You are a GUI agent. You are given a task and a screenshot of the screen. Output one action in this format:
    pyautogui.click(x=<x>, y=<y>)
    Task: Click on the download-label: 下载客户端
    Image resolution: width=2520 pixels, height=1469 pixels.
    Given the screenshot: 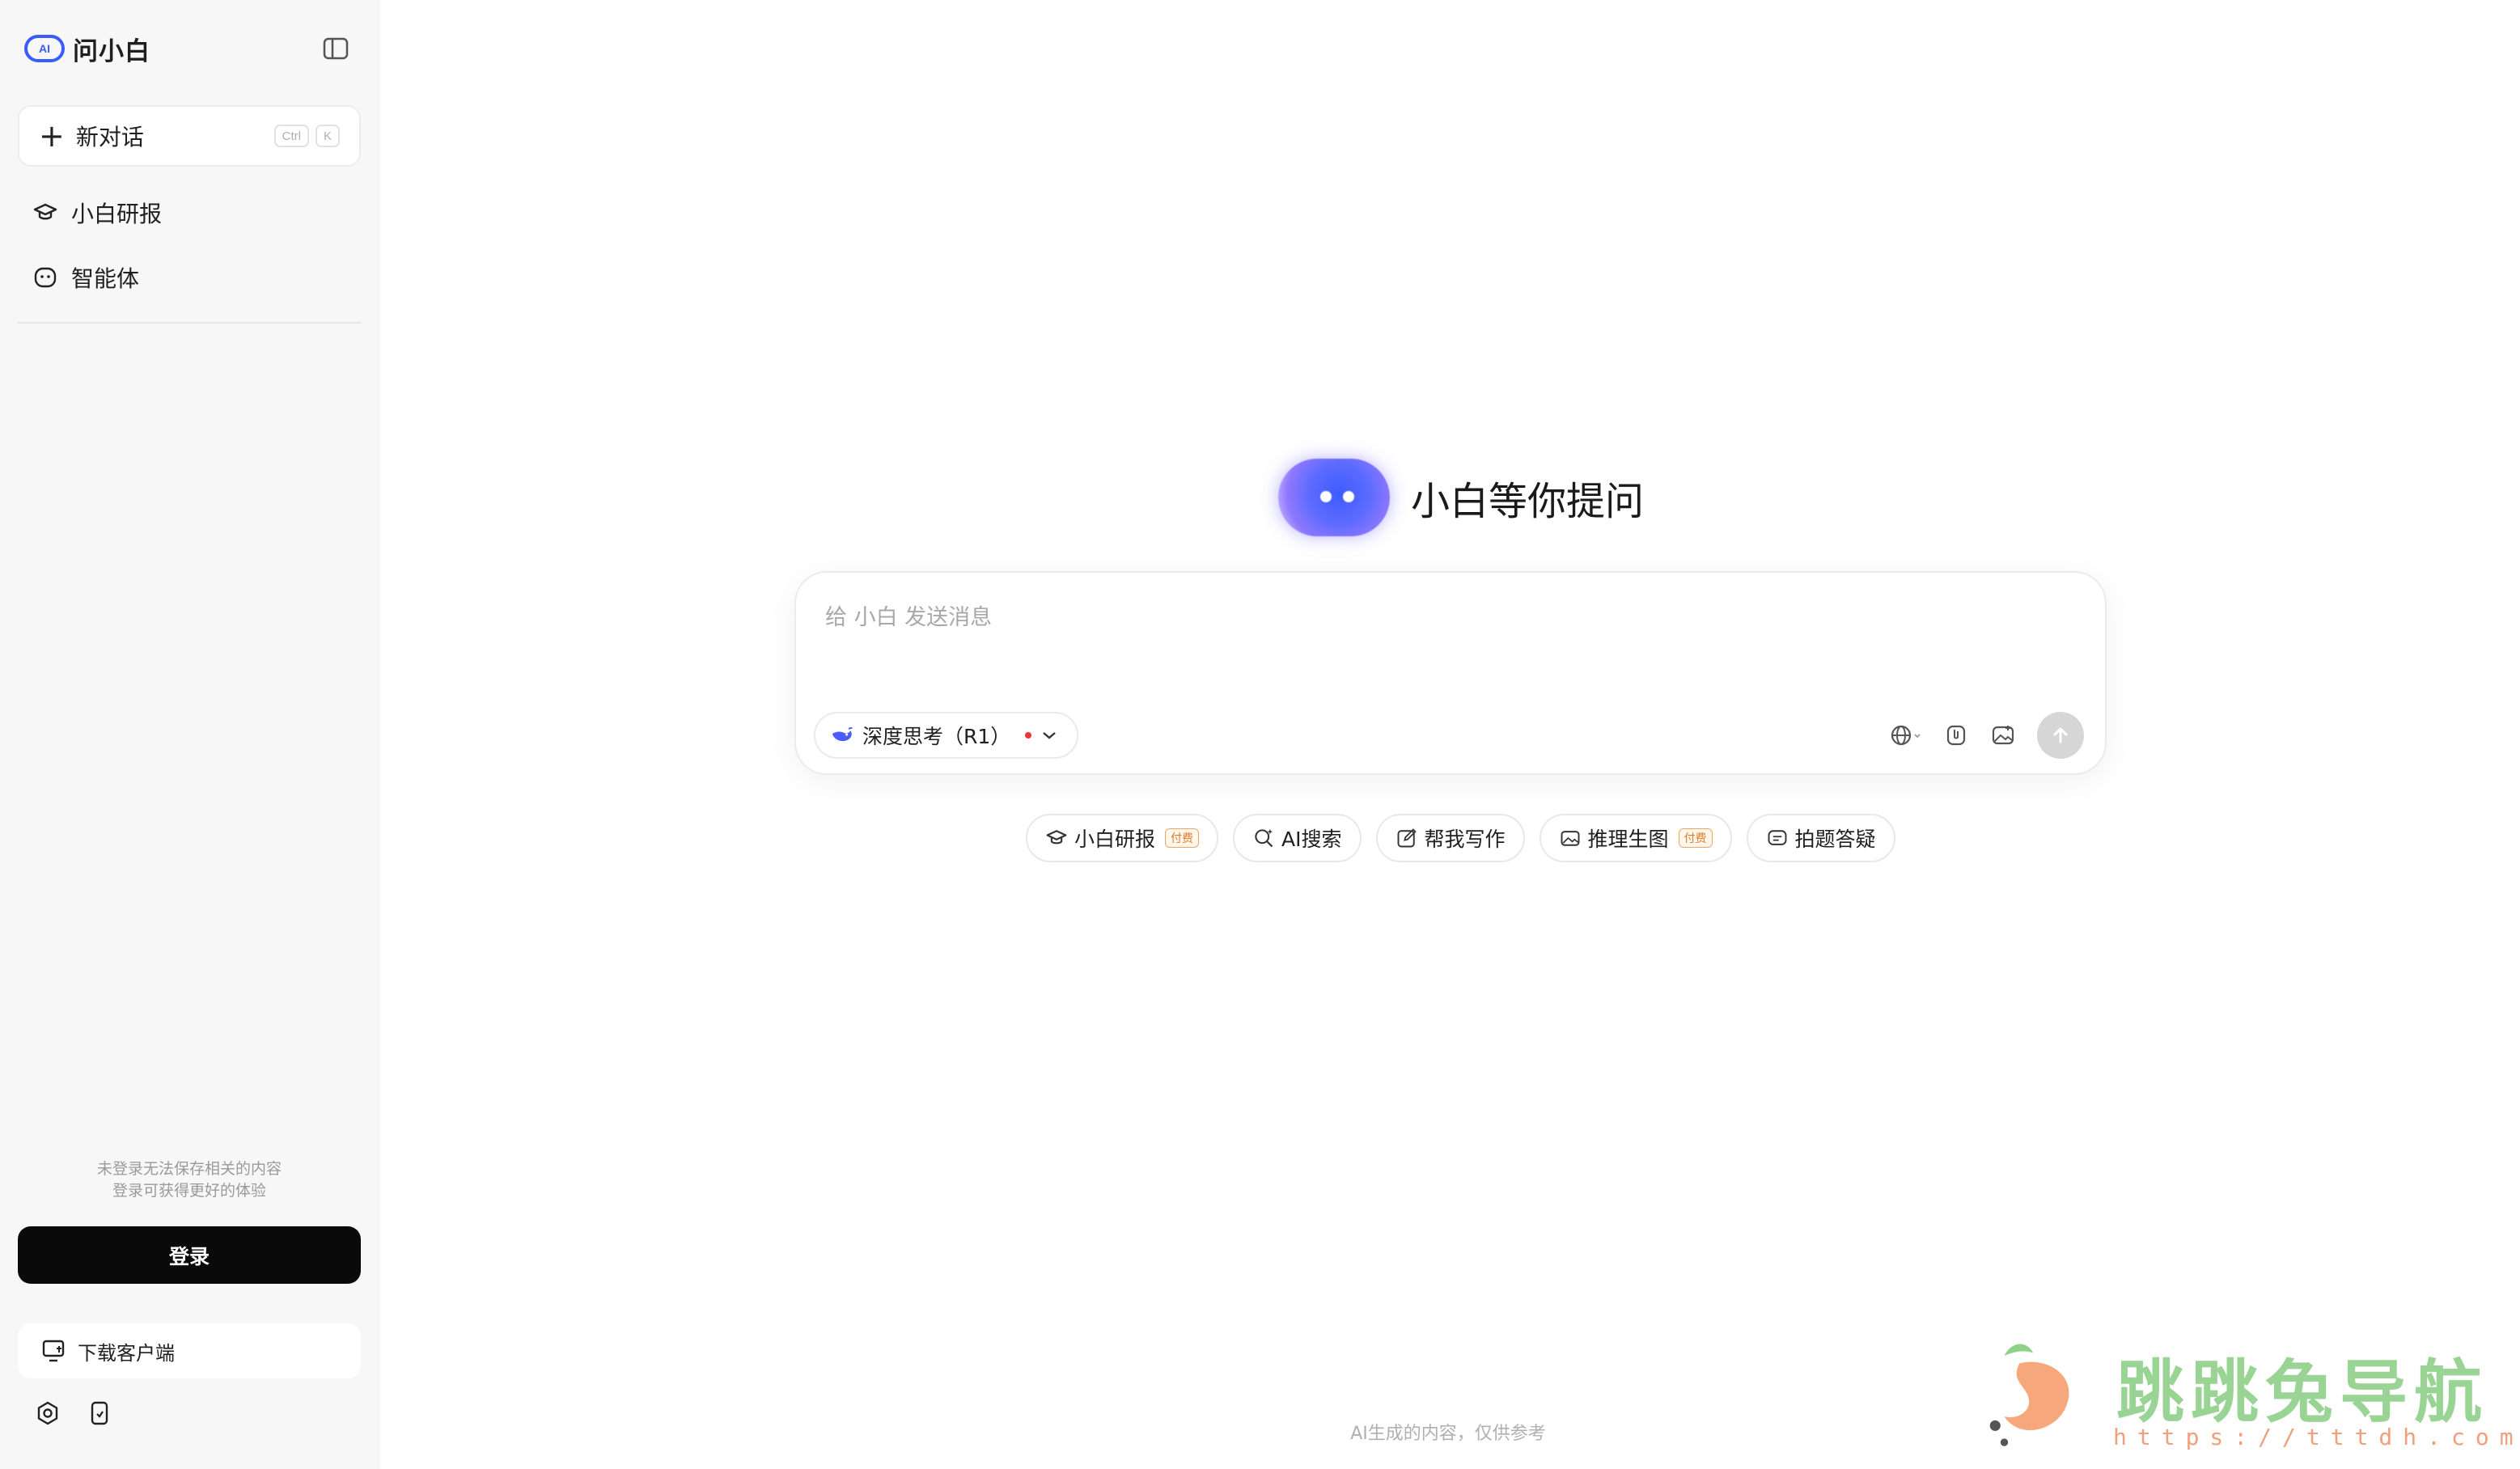 What is the action you would take?
    pyautogui.click(x=127, y=1353)
    